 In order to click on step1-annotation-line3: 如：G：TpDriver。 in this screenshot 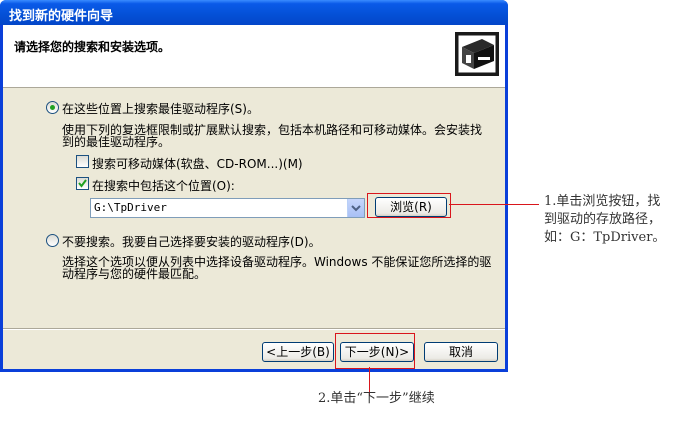, I will do `click(605, 237)`.